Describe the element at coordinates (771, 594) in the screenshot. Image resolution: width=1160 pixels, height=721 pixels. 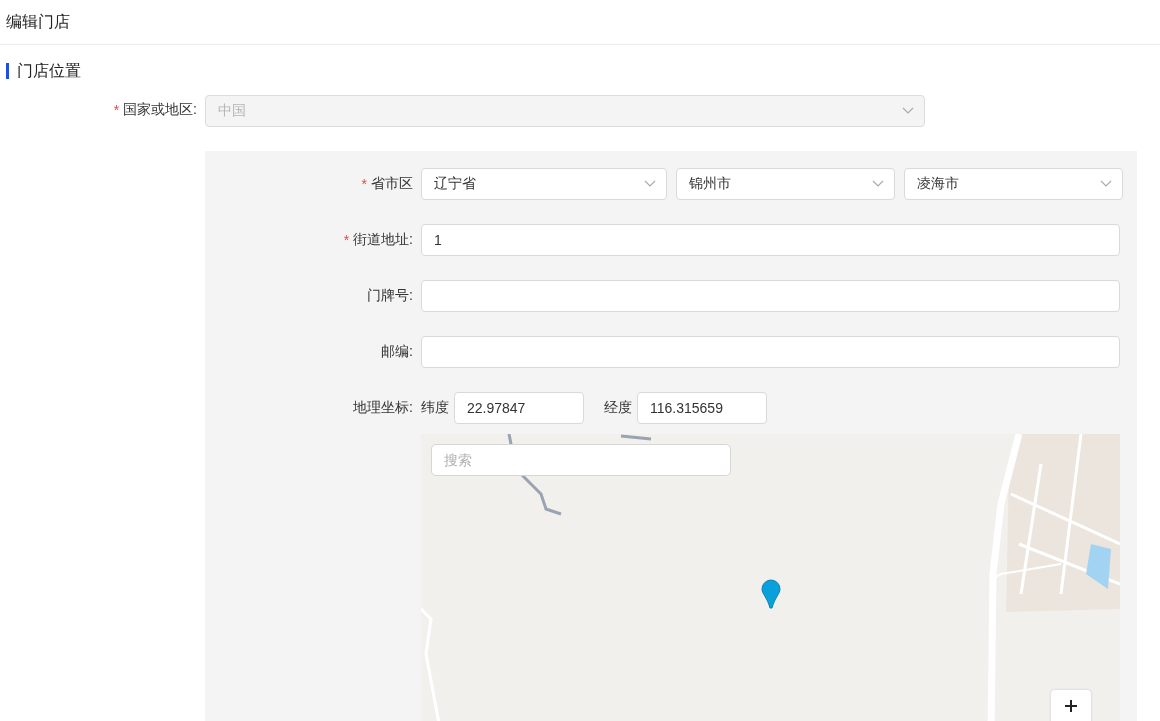
I see `map-pin-icon` at that location.